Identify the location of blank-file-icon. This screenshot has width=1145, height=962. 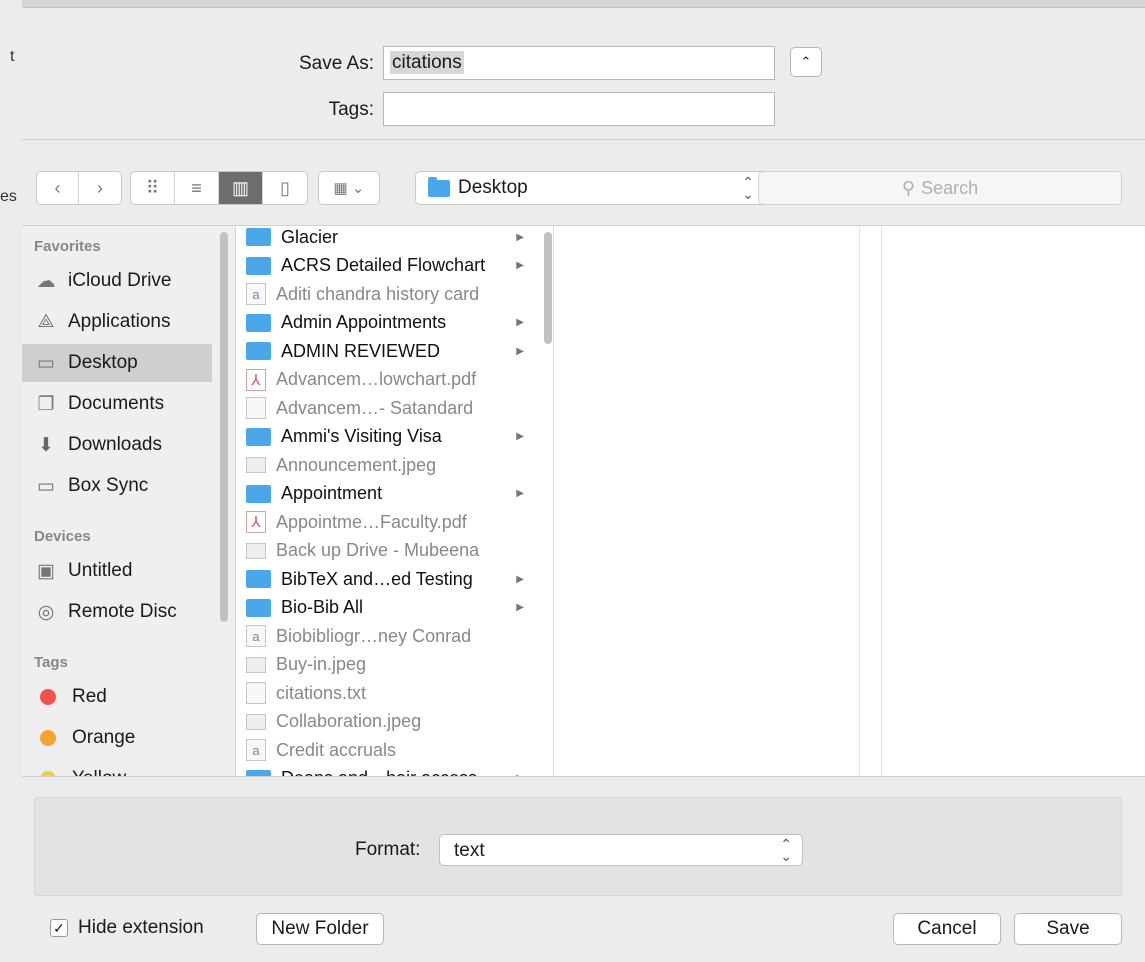
(256, 693).